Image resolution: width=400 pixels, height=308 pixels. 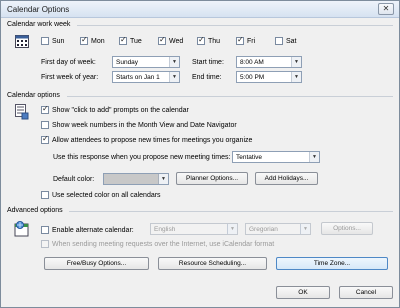 What do you see at coordinates (39, 24) in the screenshot?
I see `work-week-heading: Calendar work week` at bounding box center [39, 24].